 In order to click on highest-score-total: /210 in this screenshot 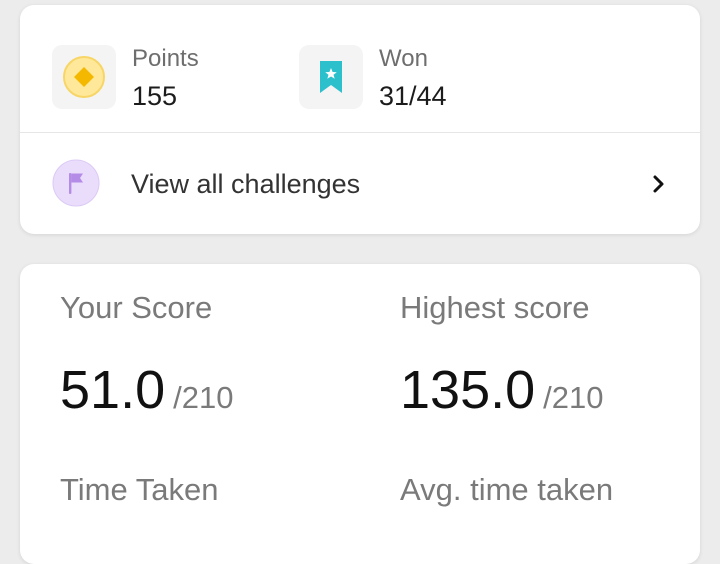, I will do `click(573, 397)`.